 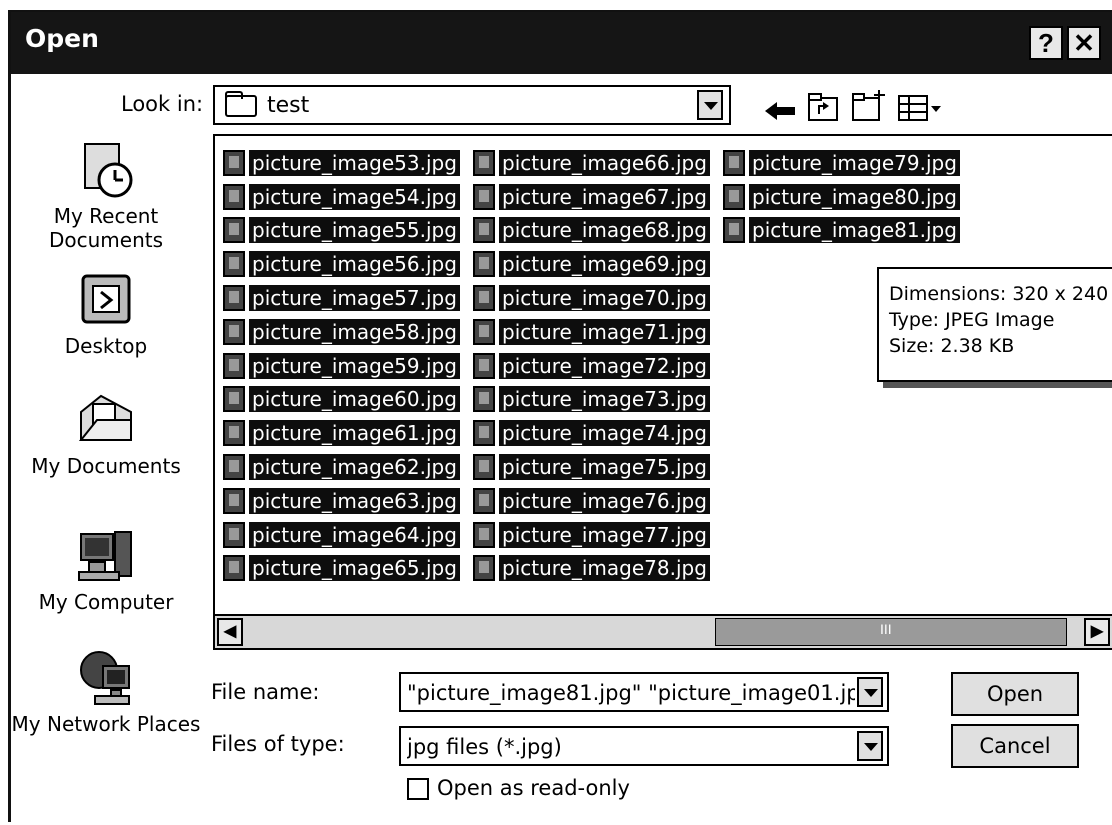 What do you see at coordinates (288, 105) in the screenshot?
I see `look-in-value: test` at bounding box center [288, 105].